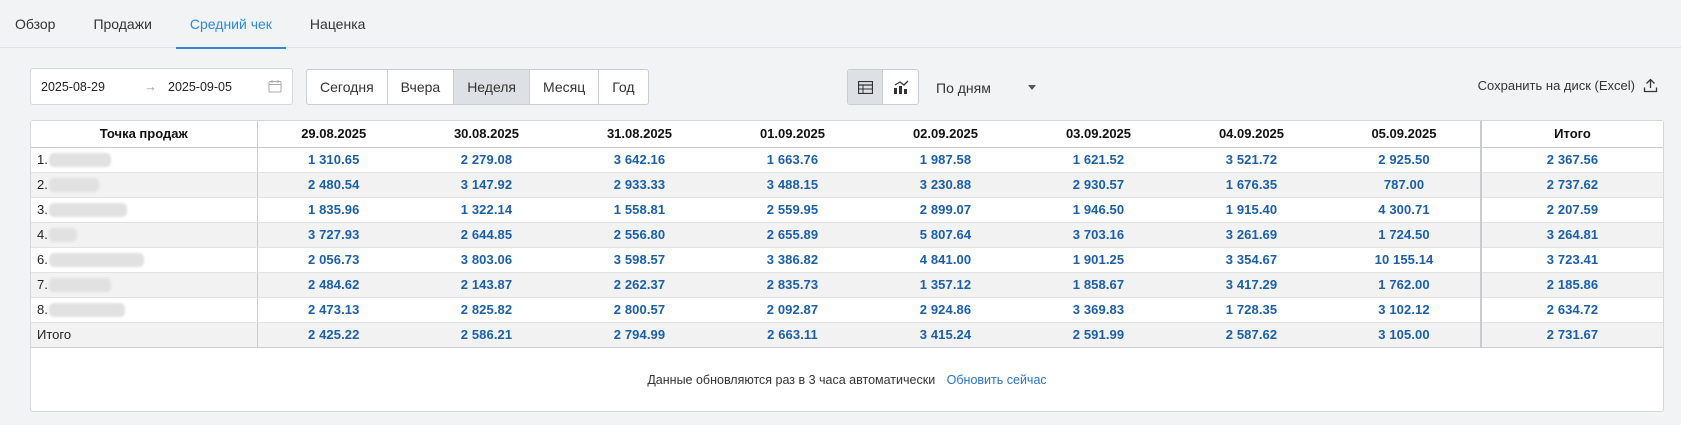  Describe the element at coordinates (144, 185) in the screenshot. I see `point-name-cell: 2.` at that location.